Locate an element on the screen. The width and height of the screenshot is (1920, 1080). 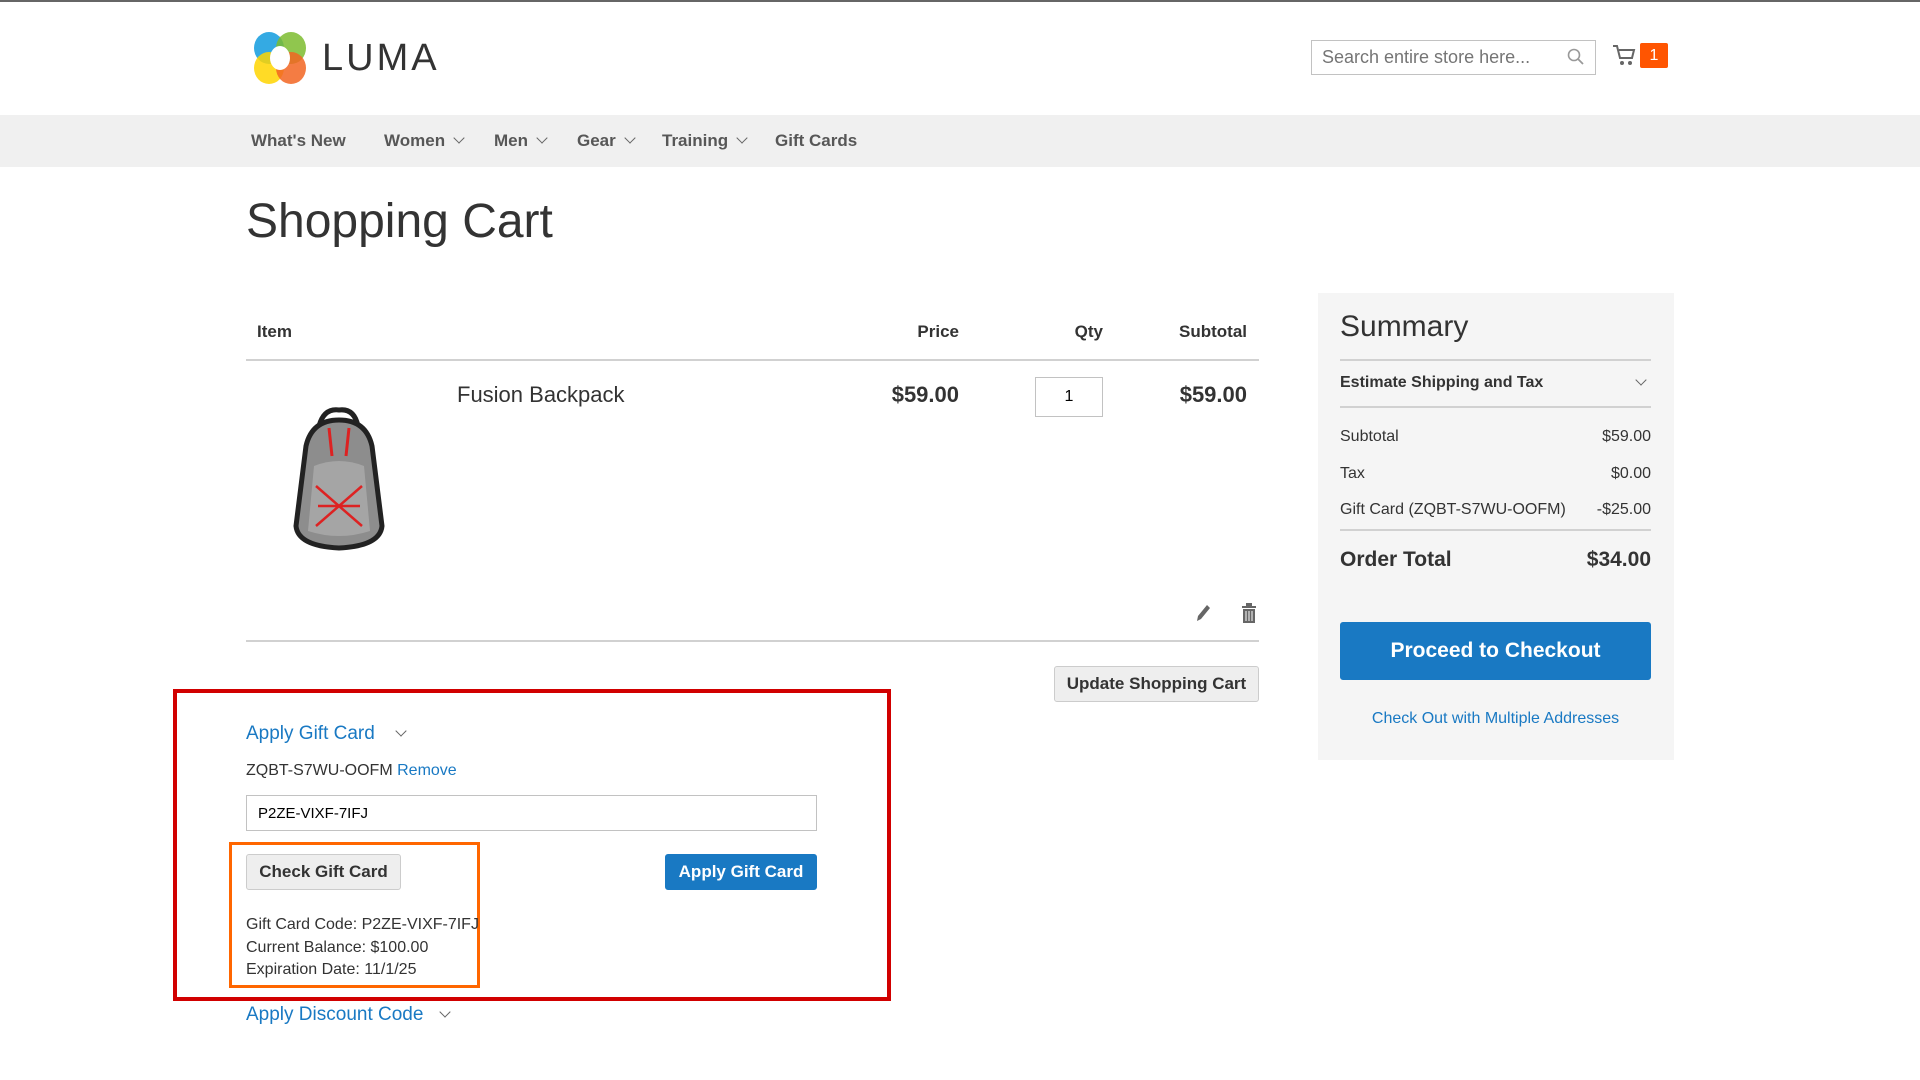
column-header-subtotal: Subtotal is located at coordinates (1213, 331).